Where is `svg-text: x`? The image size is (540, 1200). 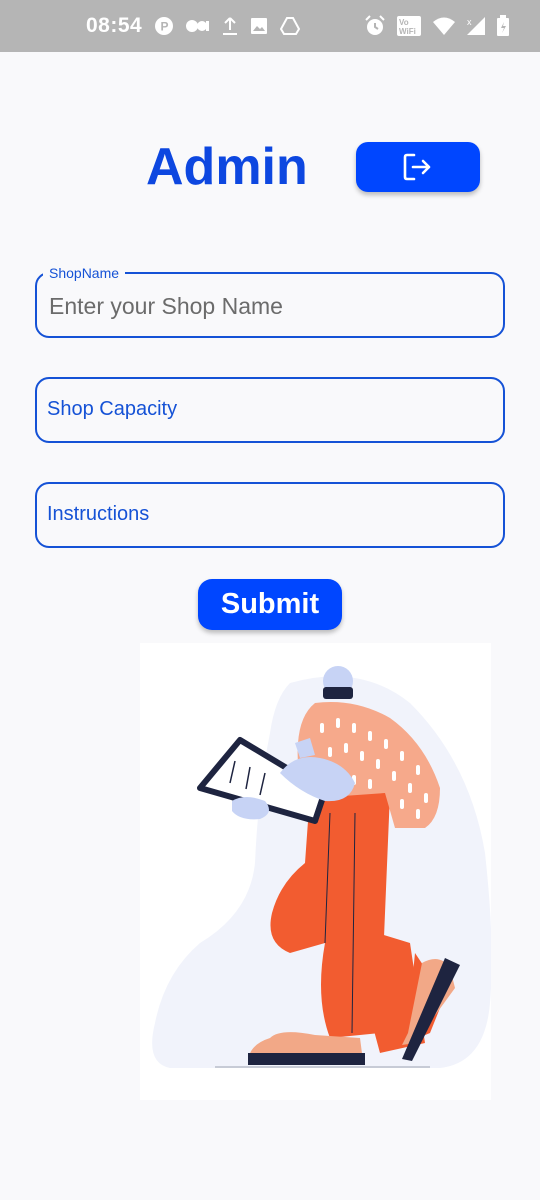 svg-text: x is located at coordinates (469, 22).